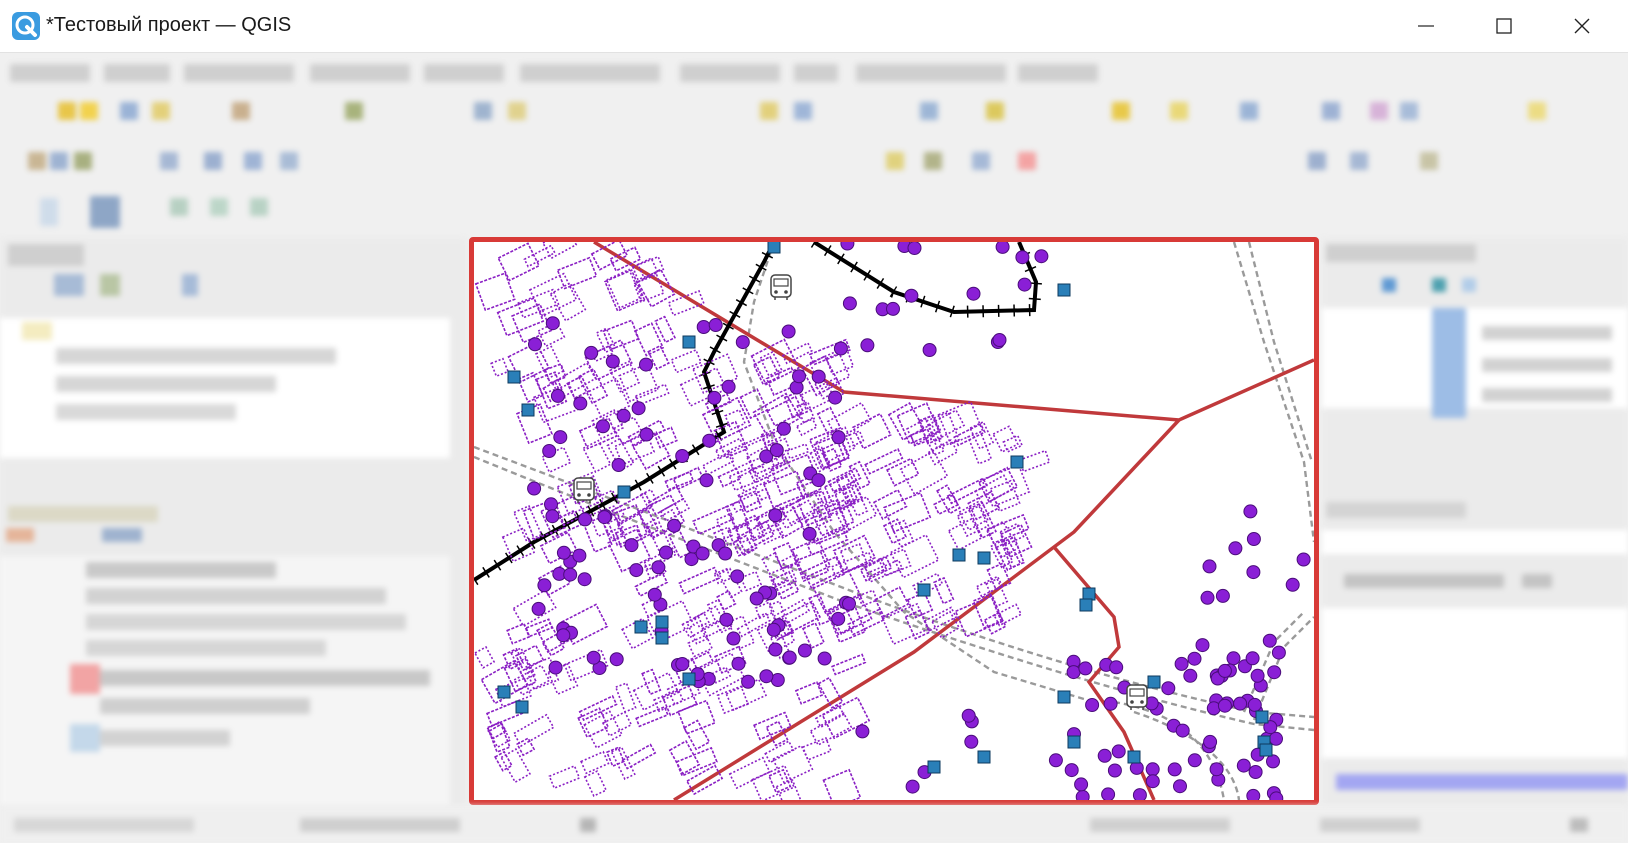 The height and width of the screenshot is (843, 1628). I want to click on minimize-button, so click(1426, 26).